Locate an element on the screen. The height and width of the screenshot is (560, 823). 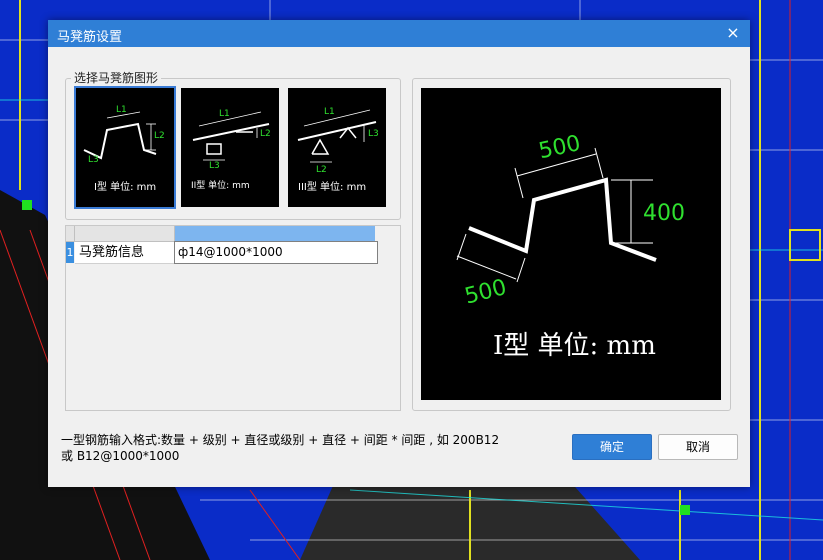
shape-2-caption: II型 单位: mm is located at coordinates (220, 185).